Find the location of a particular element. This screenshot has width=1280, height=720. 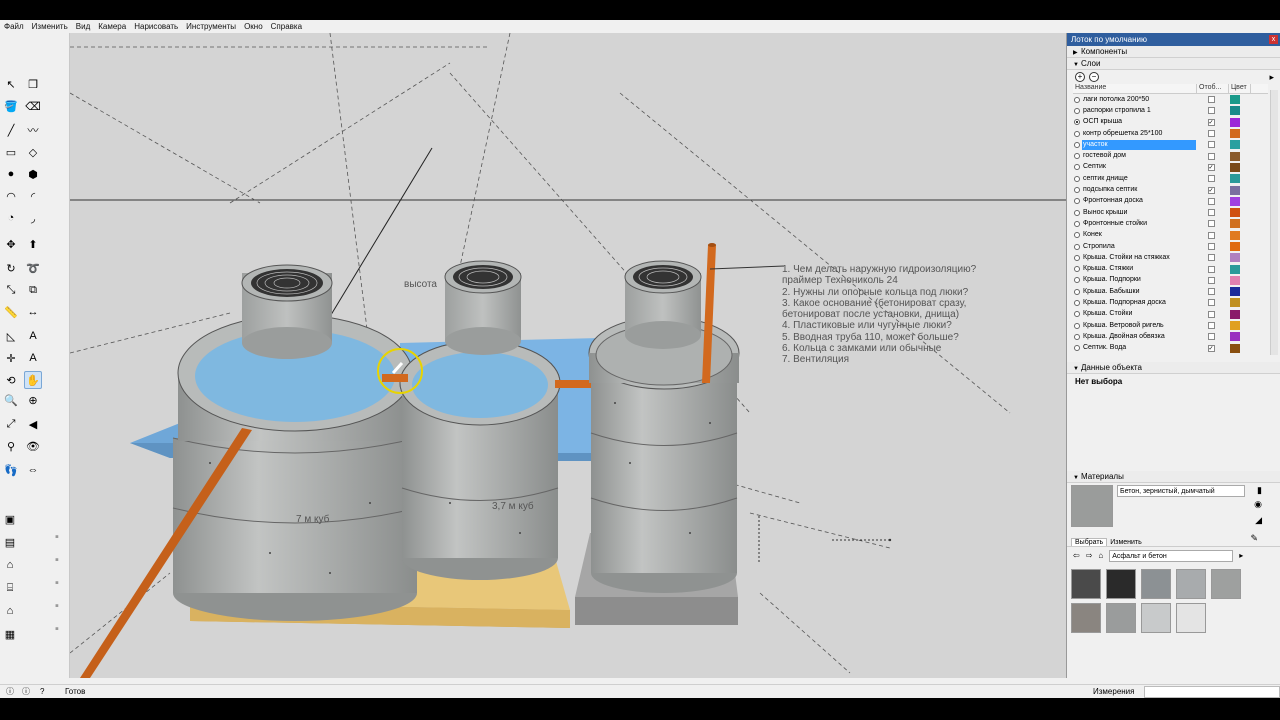

share-model-icon: ⌸ is located at coordinates (10, 588).